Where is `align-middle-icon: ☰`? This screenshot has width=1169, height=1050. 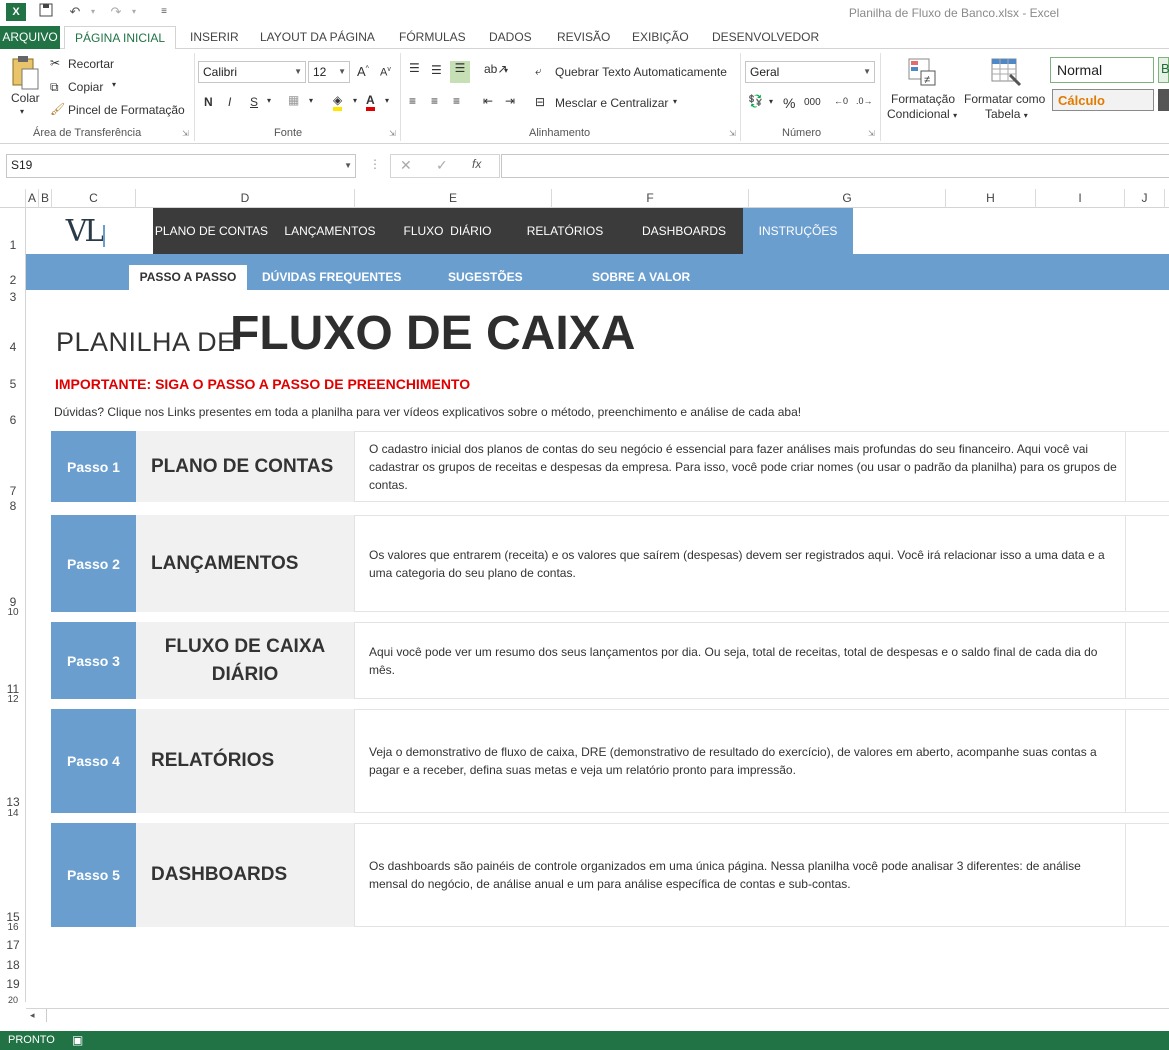
align-middle-icon: ☰ is located at coordinates (436, 70).